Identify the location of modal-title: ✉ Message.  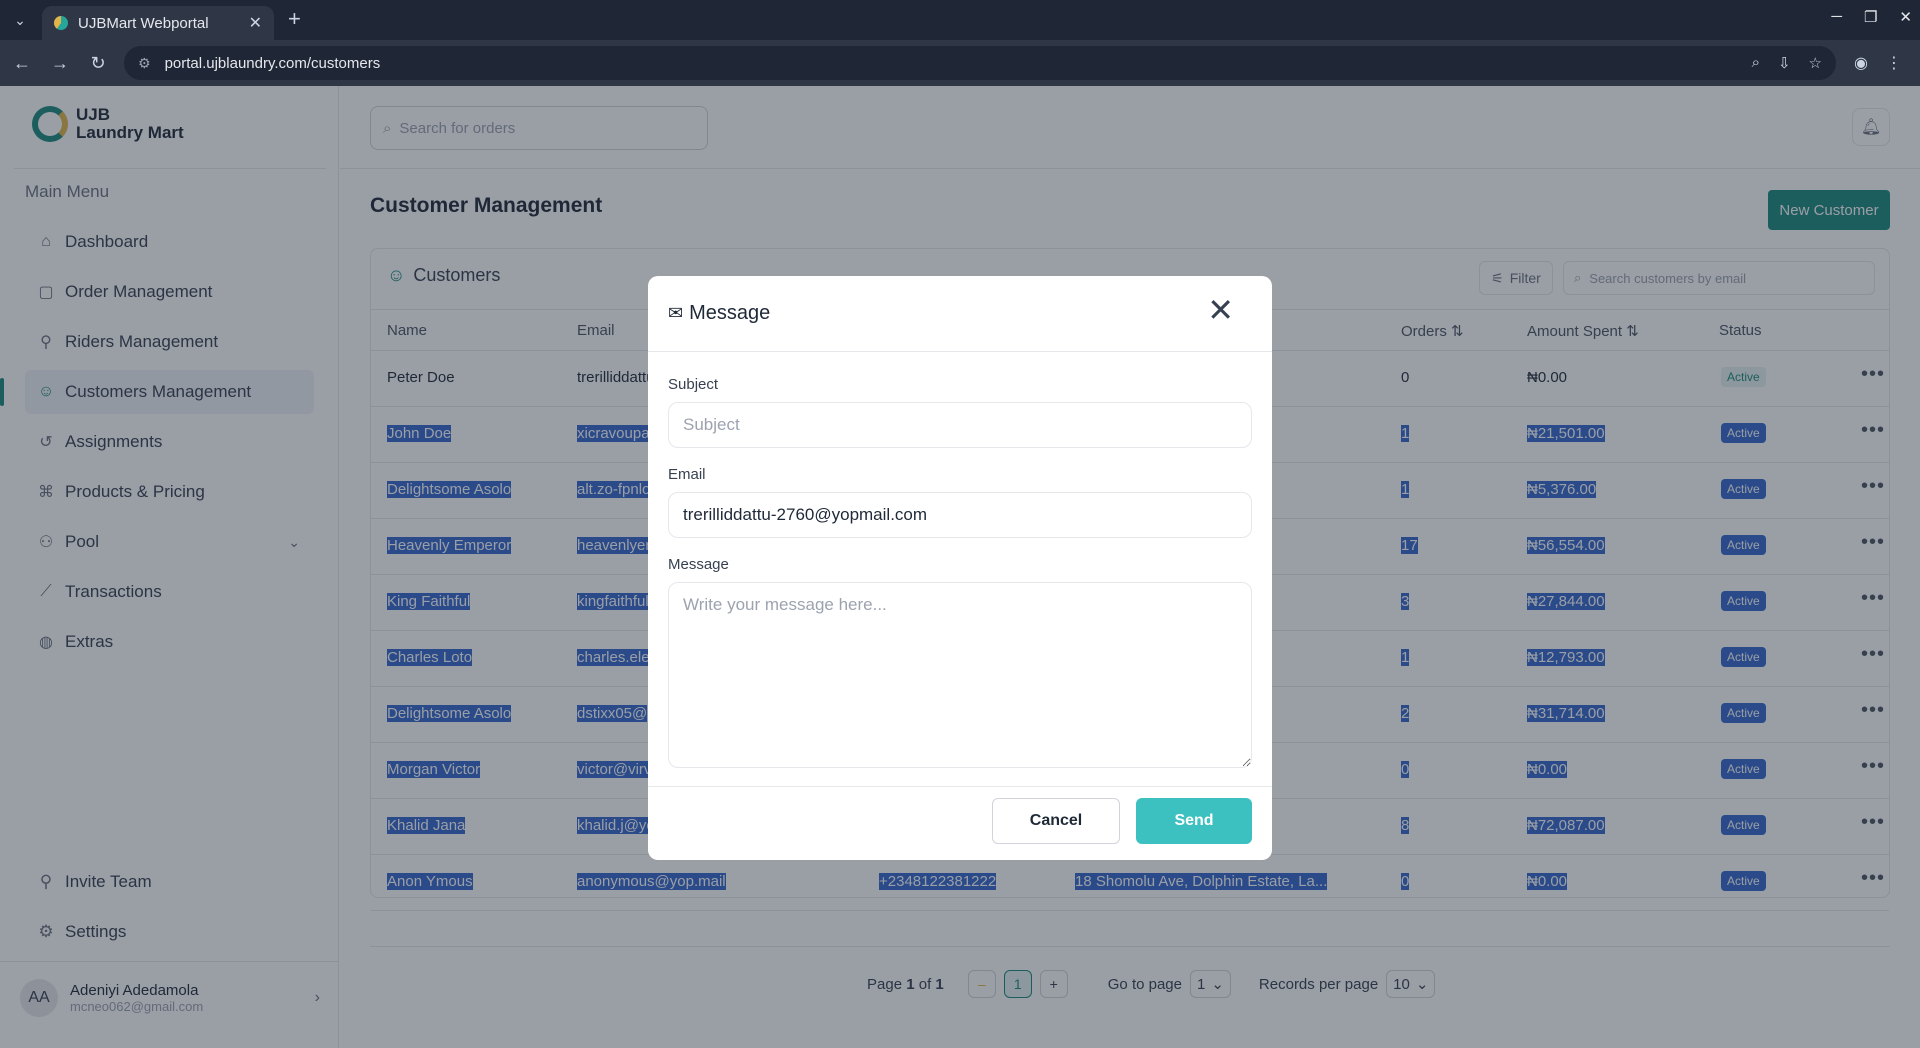
(719, 313).